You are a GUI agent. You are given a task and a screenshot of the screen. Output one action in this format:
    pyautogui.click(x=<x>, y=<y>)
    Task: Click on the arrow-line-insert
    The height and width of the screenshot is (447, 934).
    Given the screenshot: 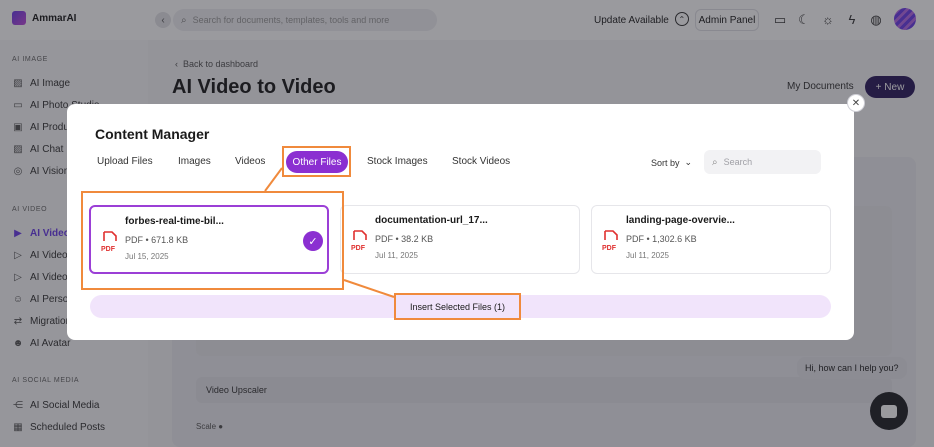 What is the action you would take?
    pyautogui.click(x=369, y=288)
    